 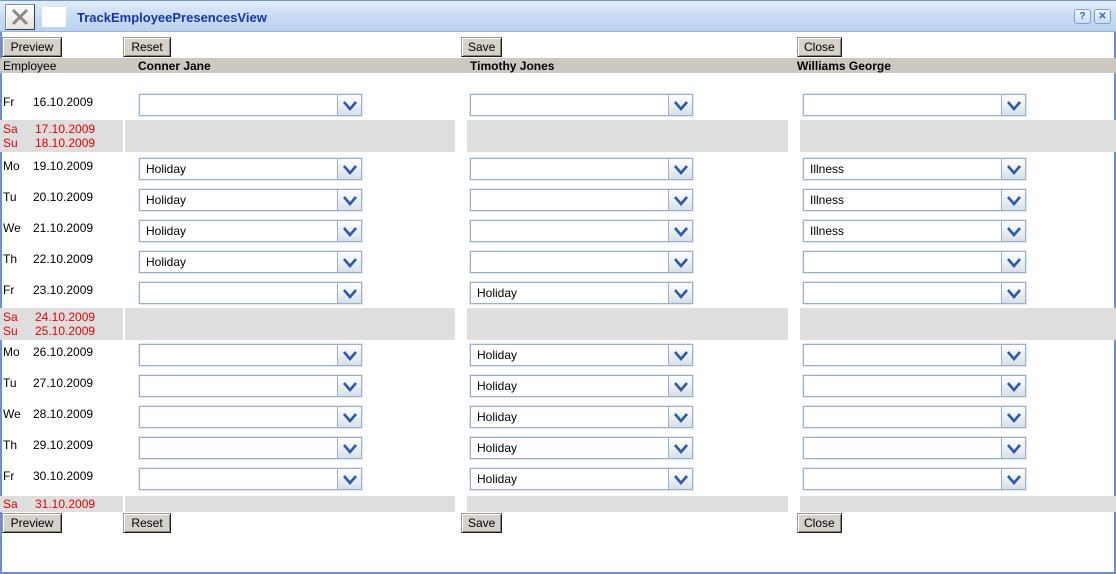 I want to click on date-label: 23.10.2009, so click(x=63, y=290).